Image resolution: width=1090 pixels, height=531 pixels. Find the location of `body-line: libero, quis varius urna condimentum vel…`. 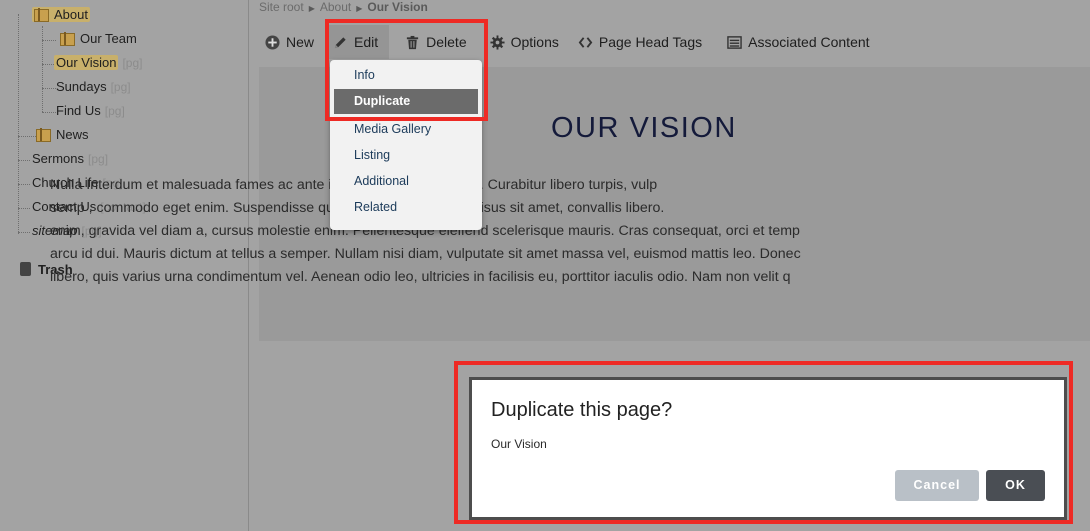

body-line: libero, quis varius urna condimentum vel… is located at coordinates (420, 277).